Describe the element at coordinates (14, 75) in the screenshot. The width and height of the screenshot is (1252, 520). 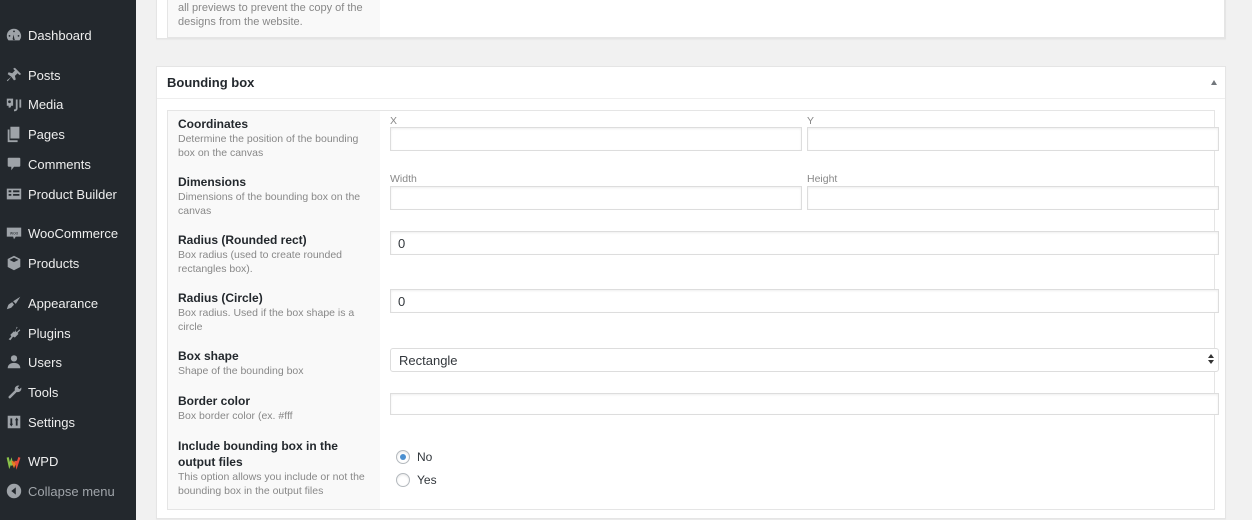
I see `pin-icon` at that location.